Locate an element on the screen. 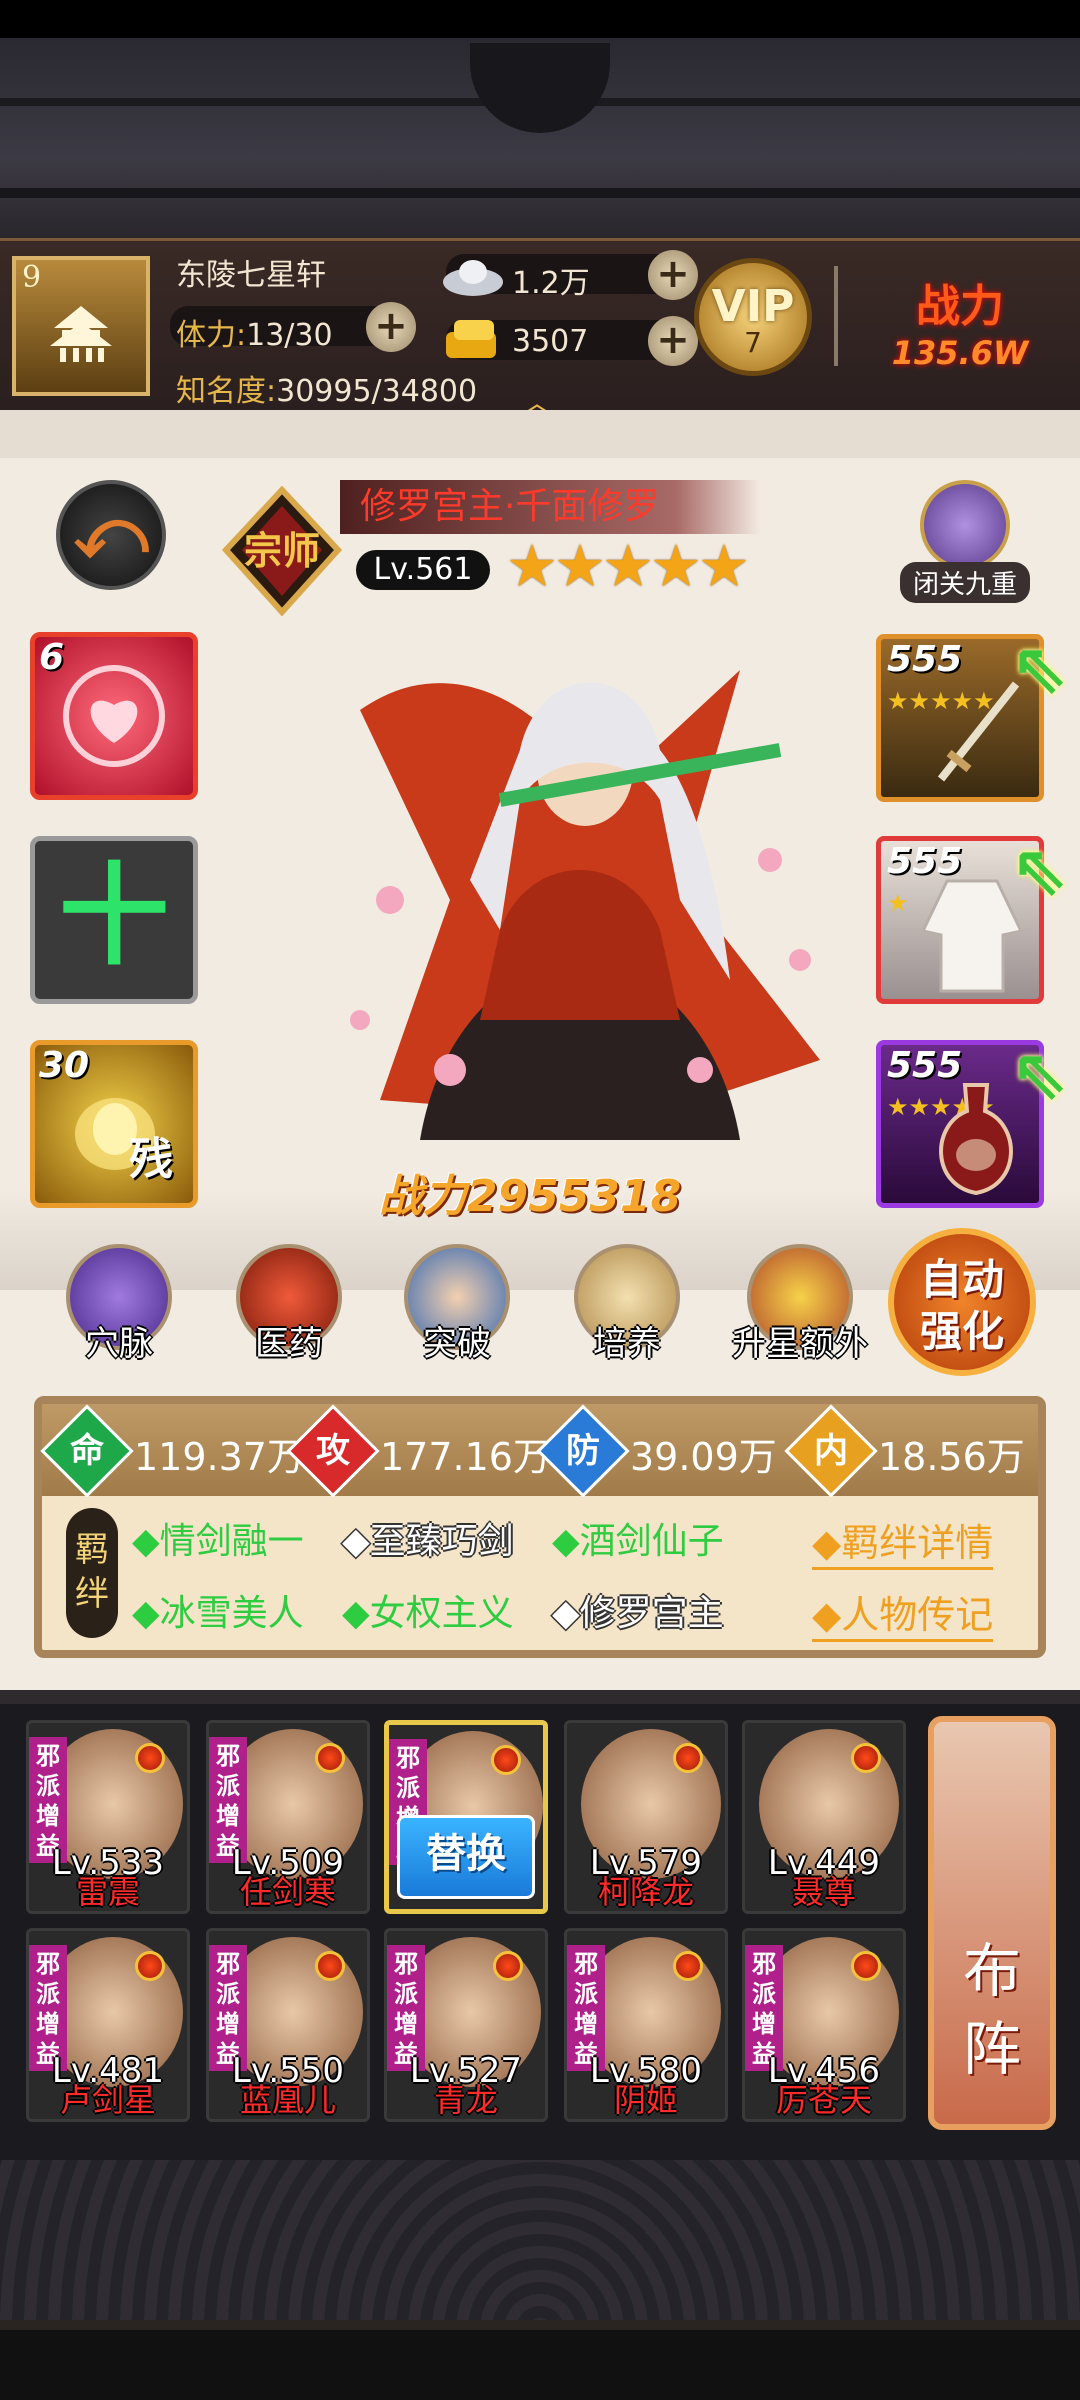 This screenshot has width=1080, height=2400. grandmaster-badge-icon: 宗师 is located at coordinates (282, 551).